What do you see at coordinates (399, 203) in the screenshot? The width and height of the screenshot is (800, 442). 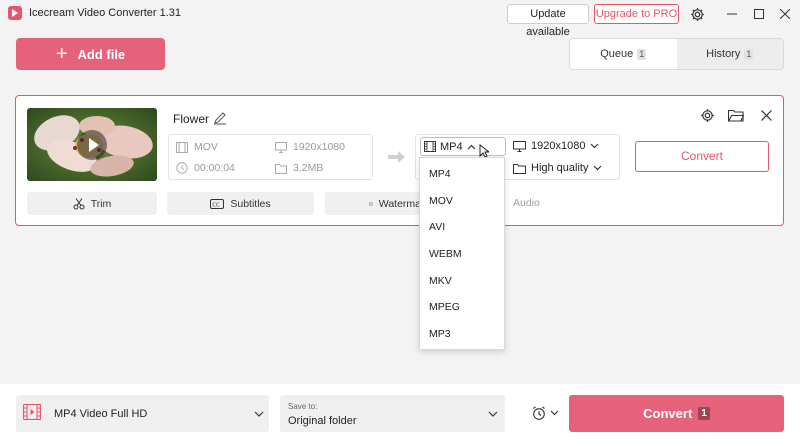 I see `watermark-label: Waterma` at bounding box center [399, 203].